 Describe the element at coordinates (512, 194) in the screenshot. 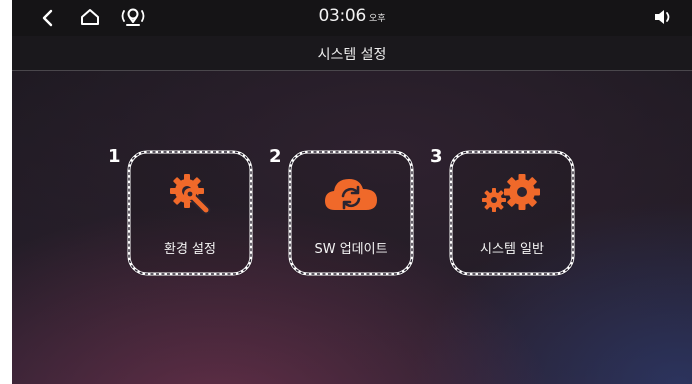

I see `gears-icon` at that location.